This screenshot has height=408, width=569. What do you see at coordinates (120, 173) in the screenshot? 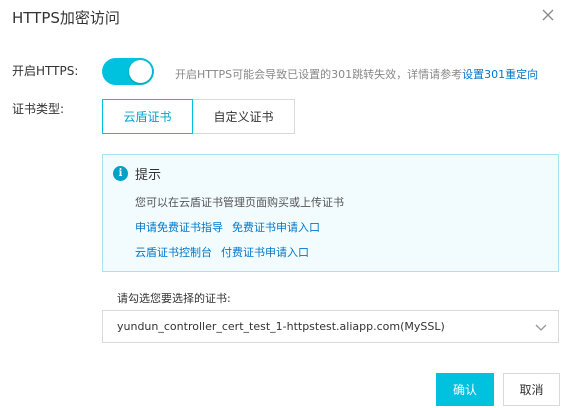
I see `info-icon: i` at bounding box center [120, 173].